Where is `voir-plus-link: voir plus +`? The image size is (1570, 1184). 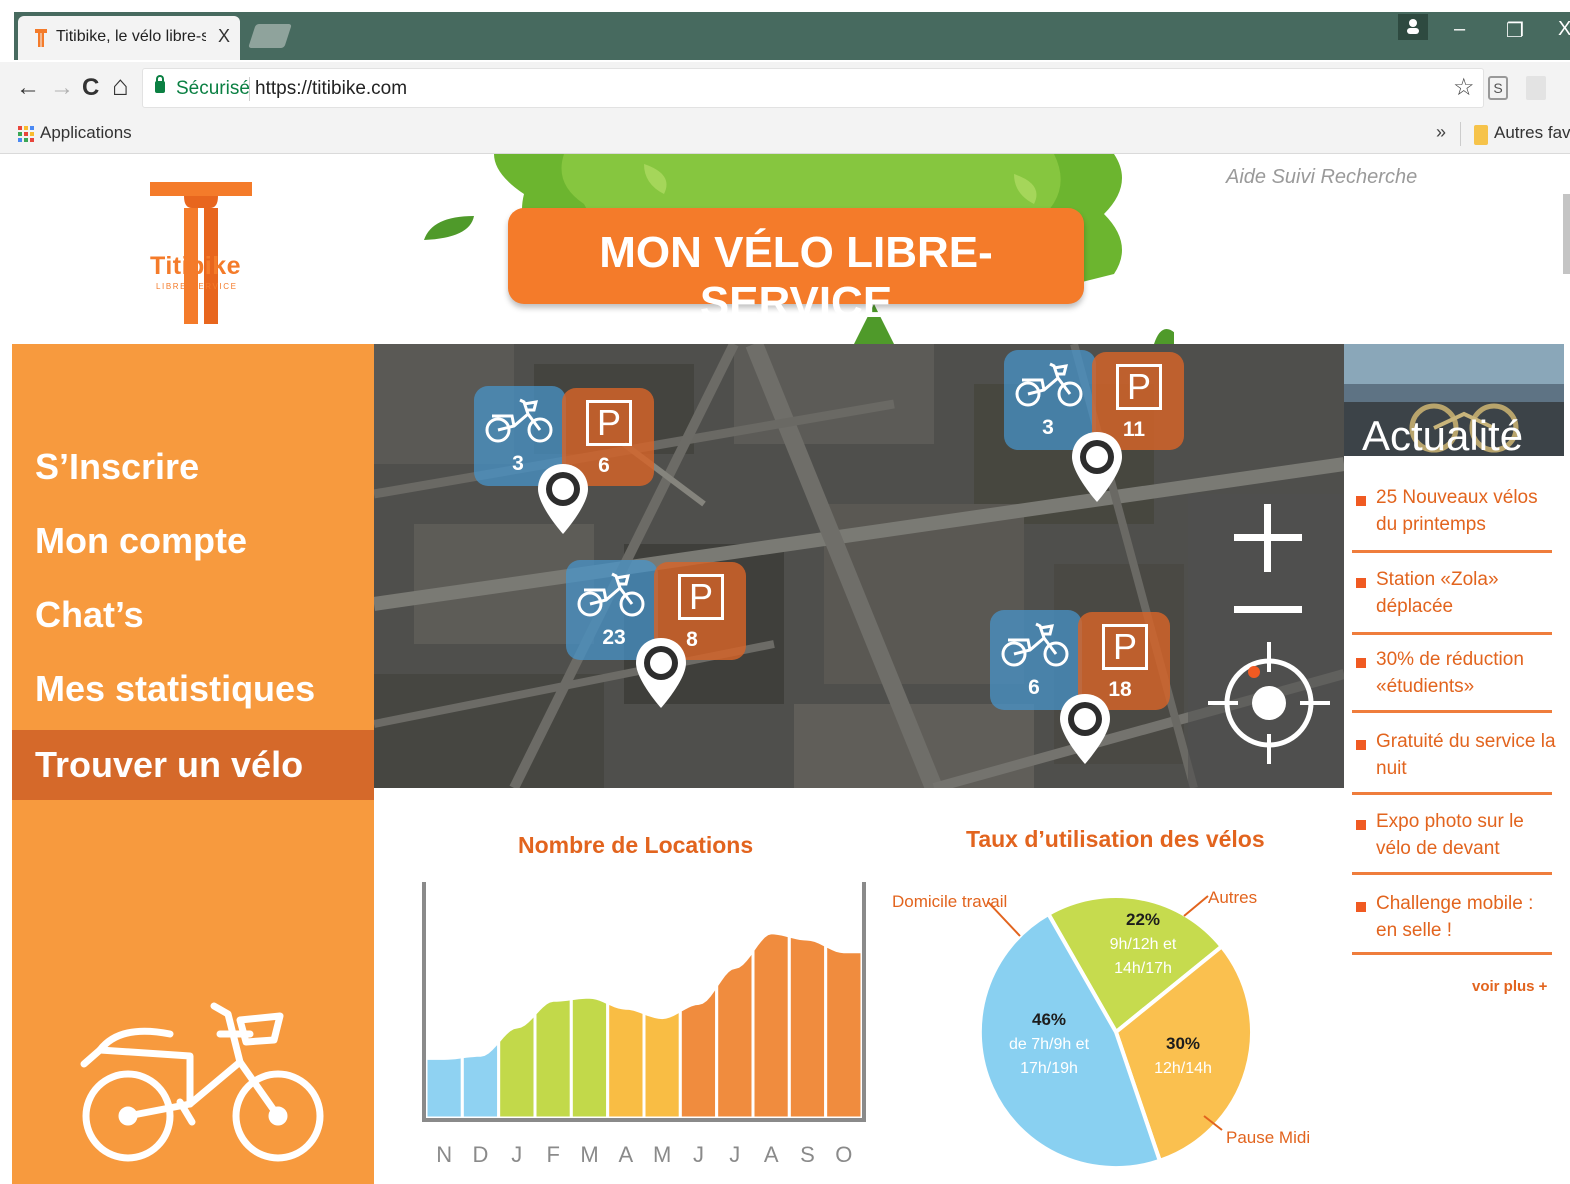 voir-plus-link: voir plus + is located at coordinates (1509, 986).